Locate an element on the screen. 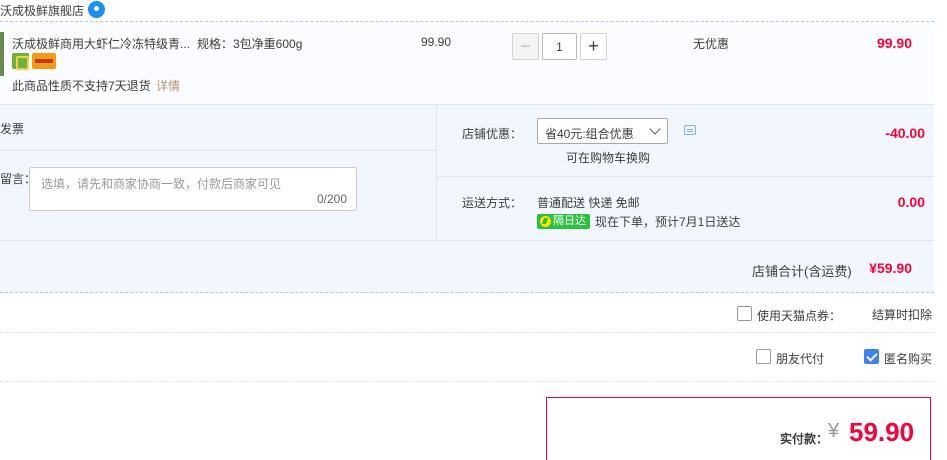  quantity-decrease-button: − is located at coordinates (525, 46).